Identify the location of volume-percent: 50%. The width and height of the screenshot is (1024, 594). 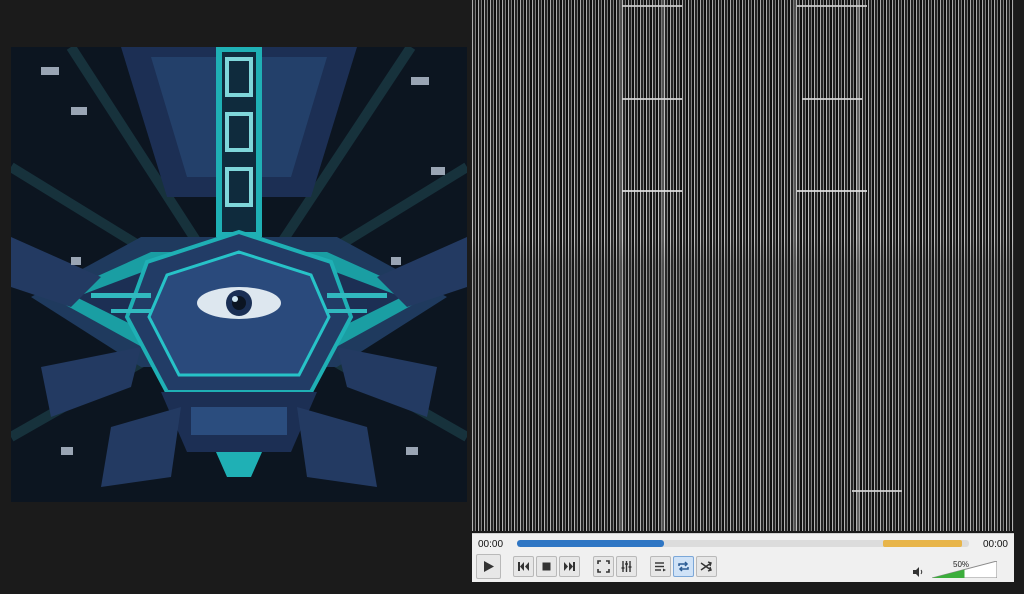
(961, 564).